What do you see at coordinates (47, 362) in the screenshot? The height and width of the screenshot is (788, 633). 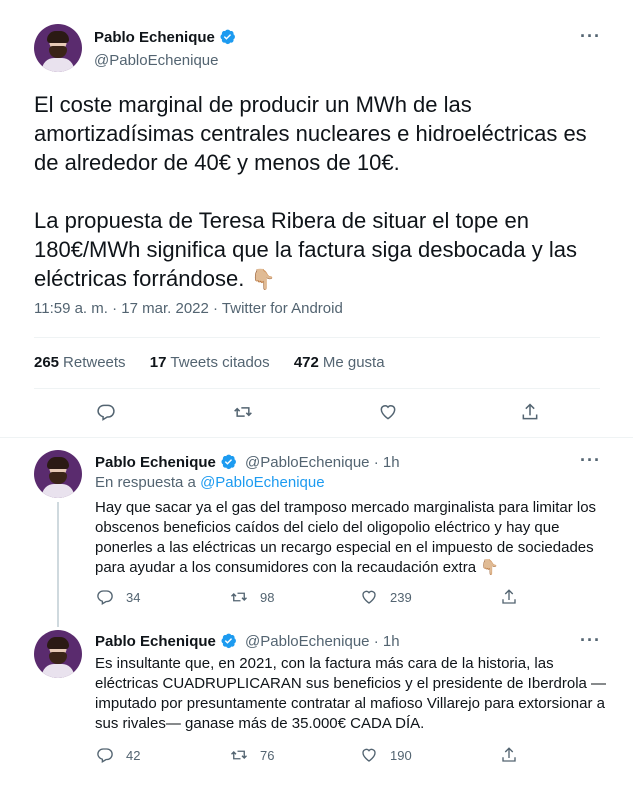 I see `retweets-count: 265` at bounding box center [47, 362].